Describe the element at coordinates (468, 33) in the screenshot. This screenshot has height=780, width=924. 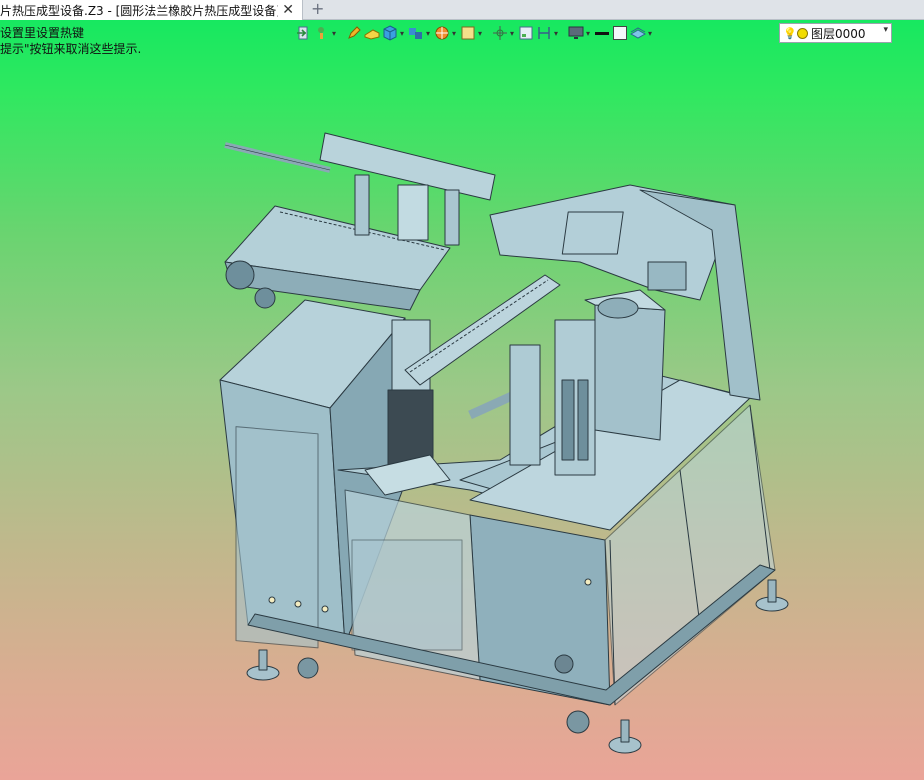
I see `square-icon` at that location.